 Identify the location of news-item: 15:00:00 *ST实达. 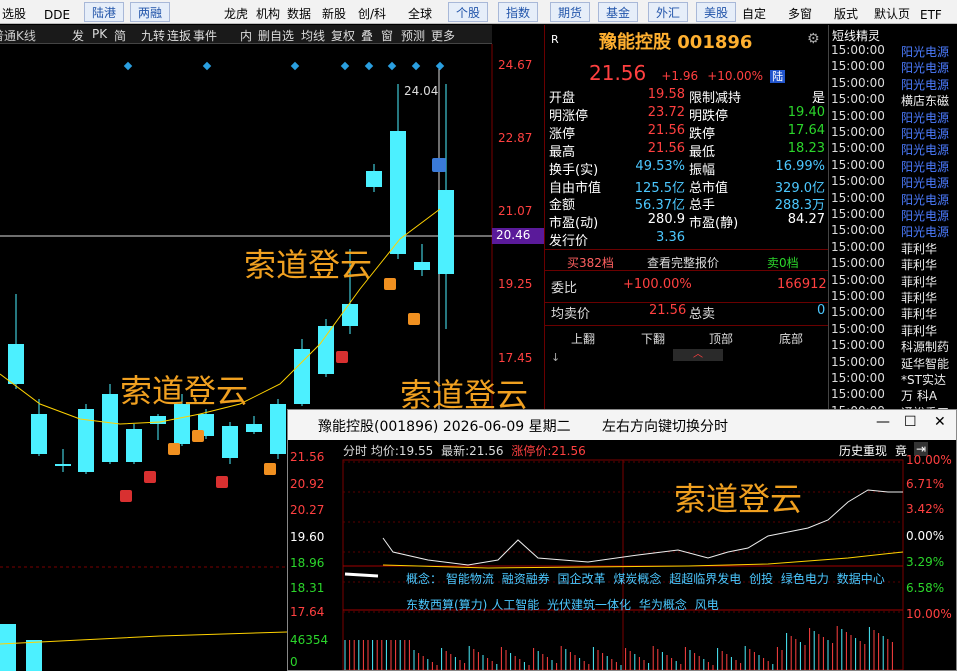
(893, 379).